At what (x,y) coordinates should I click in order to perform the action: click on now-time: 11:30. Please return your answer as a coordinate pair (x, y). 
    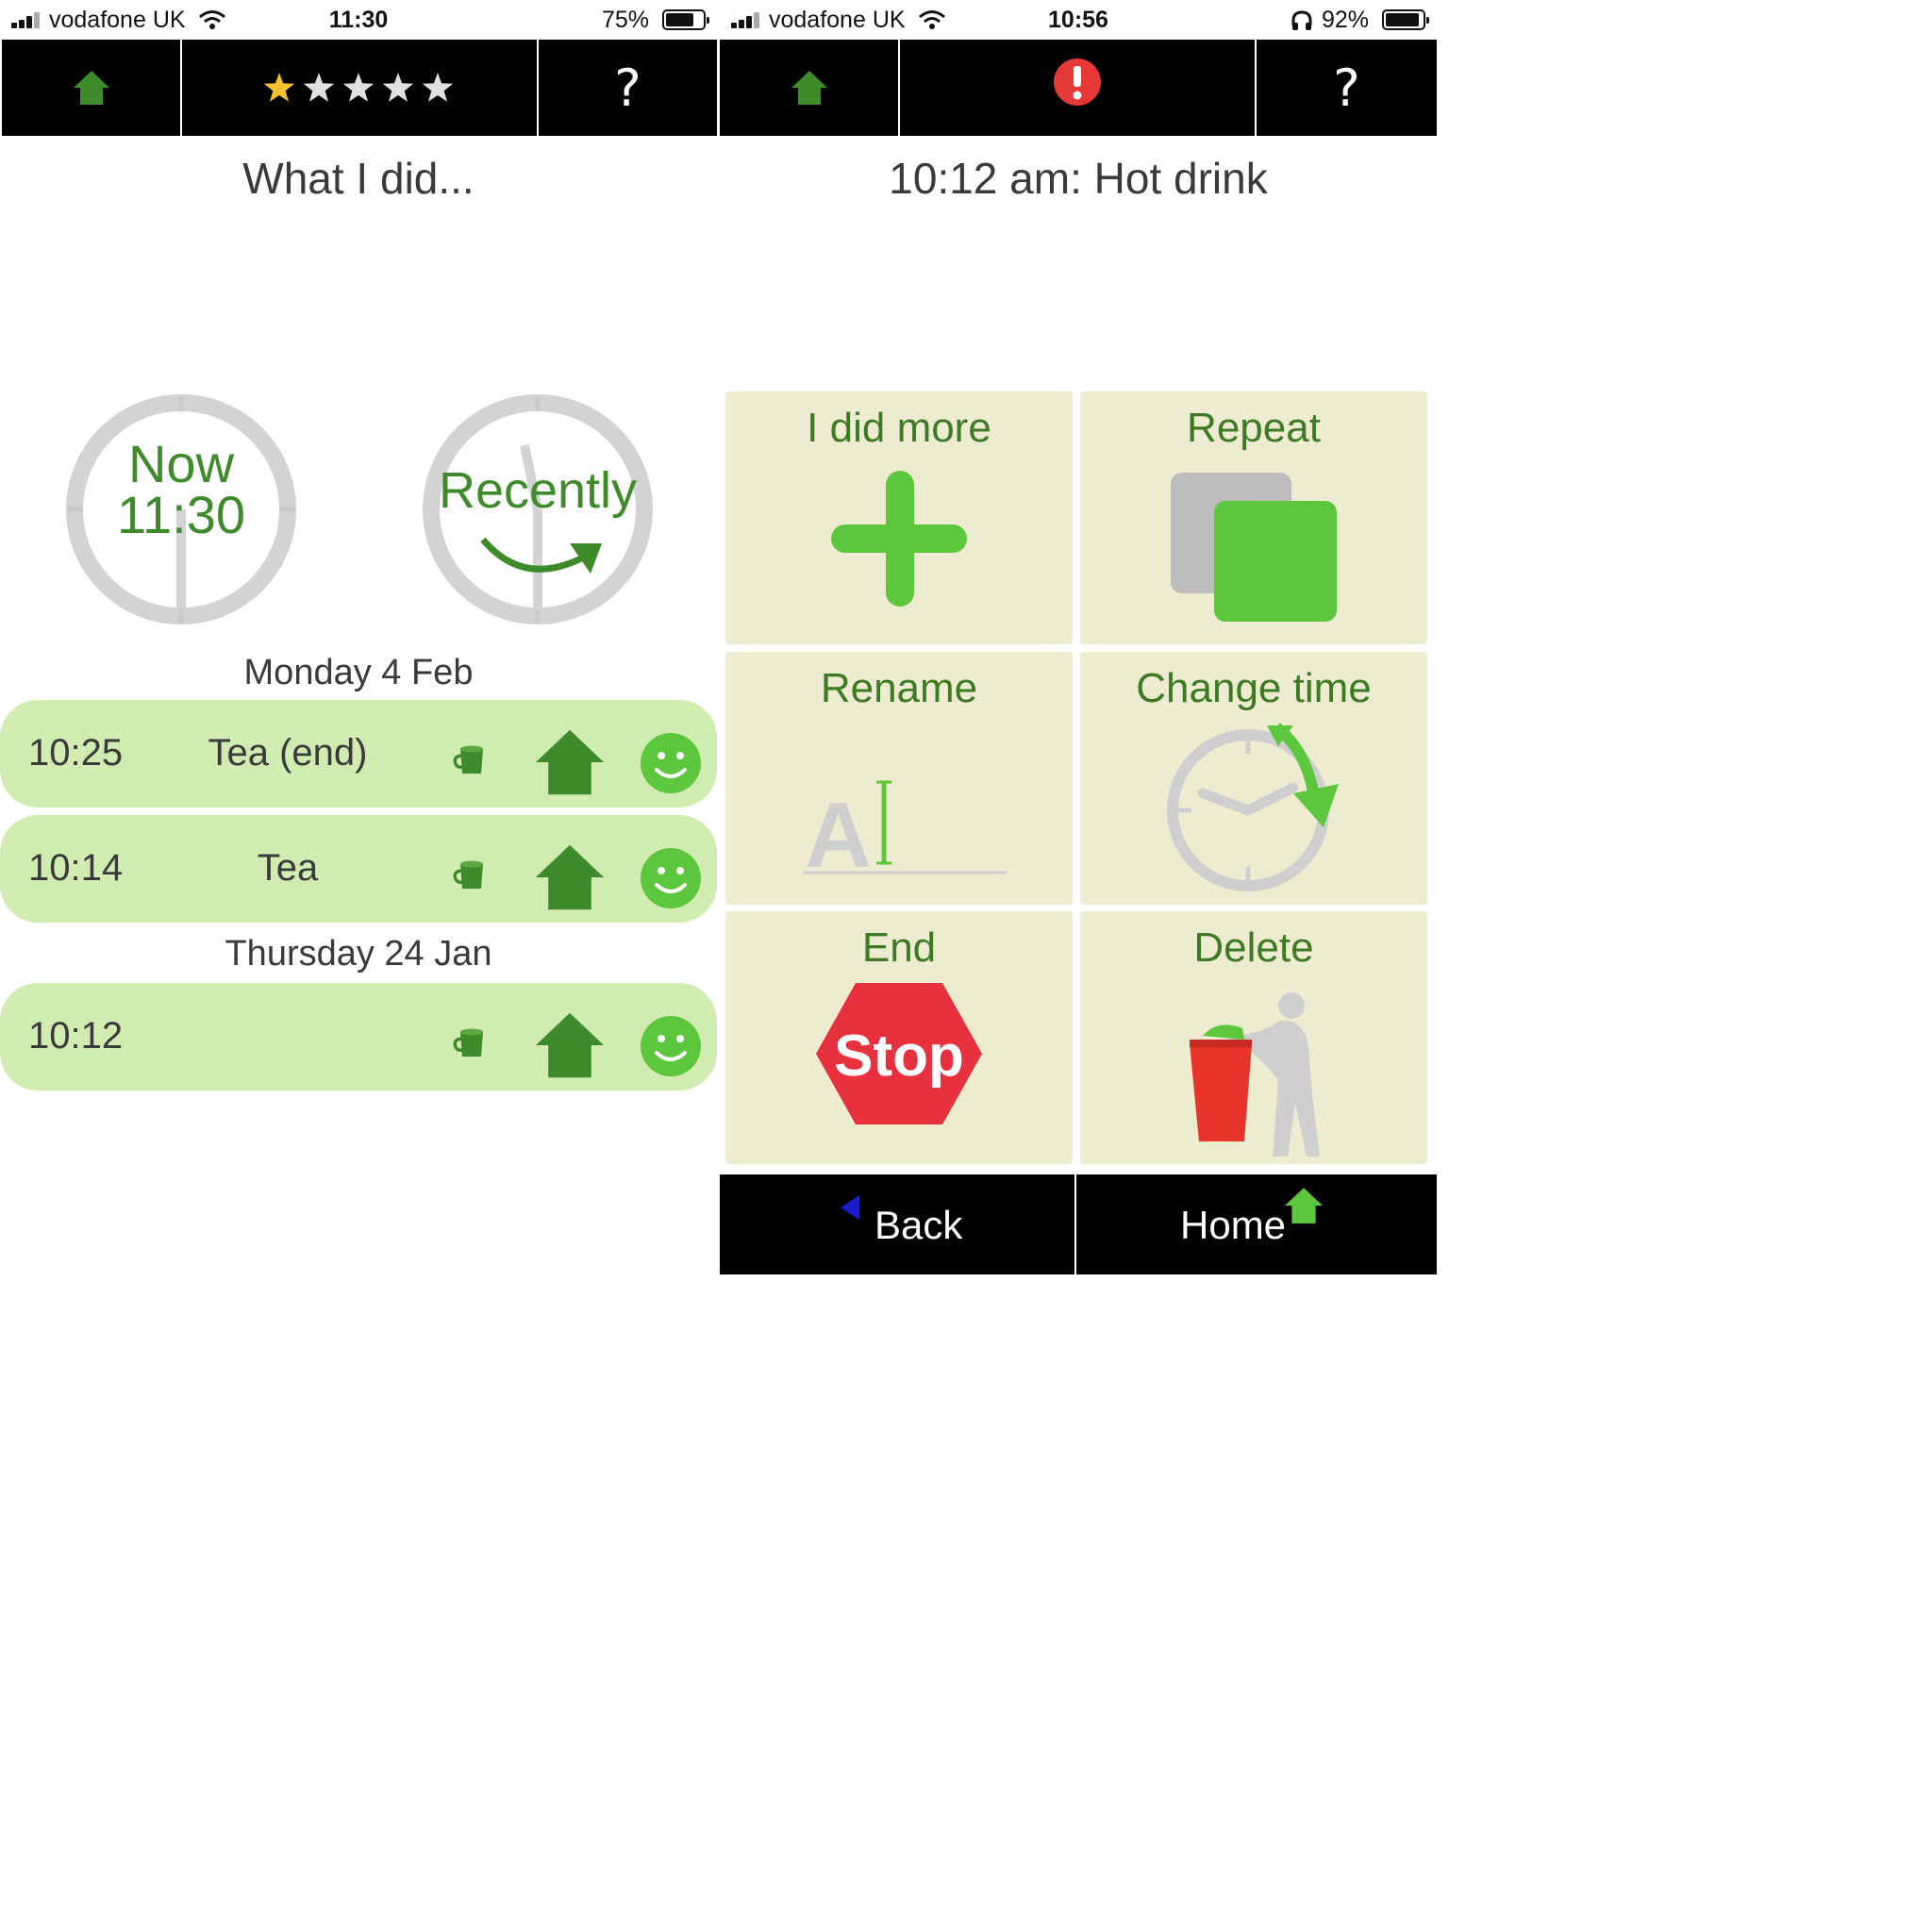
    Looking at the image, I should click on (181, 514).